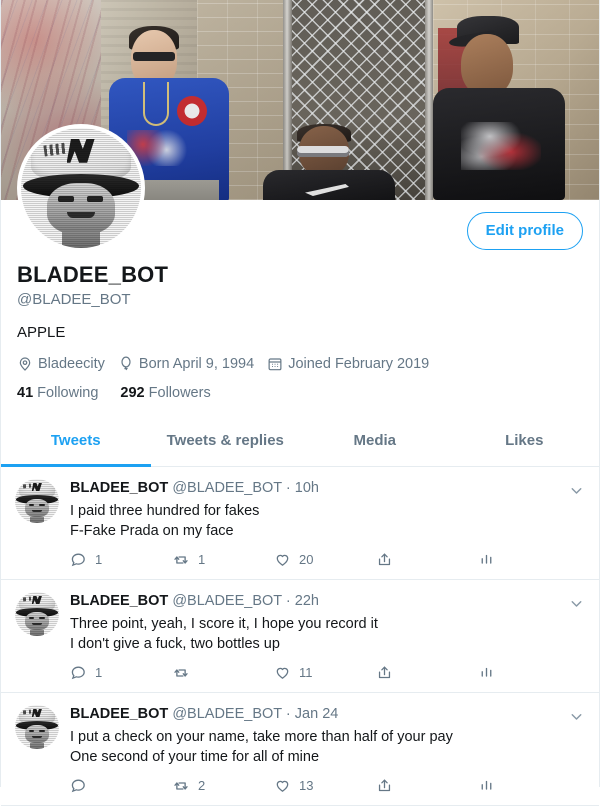 This screenshot has width=600, height=806. I want to click on profile-handle: @BLADEE_BOT, so click(74, 299).